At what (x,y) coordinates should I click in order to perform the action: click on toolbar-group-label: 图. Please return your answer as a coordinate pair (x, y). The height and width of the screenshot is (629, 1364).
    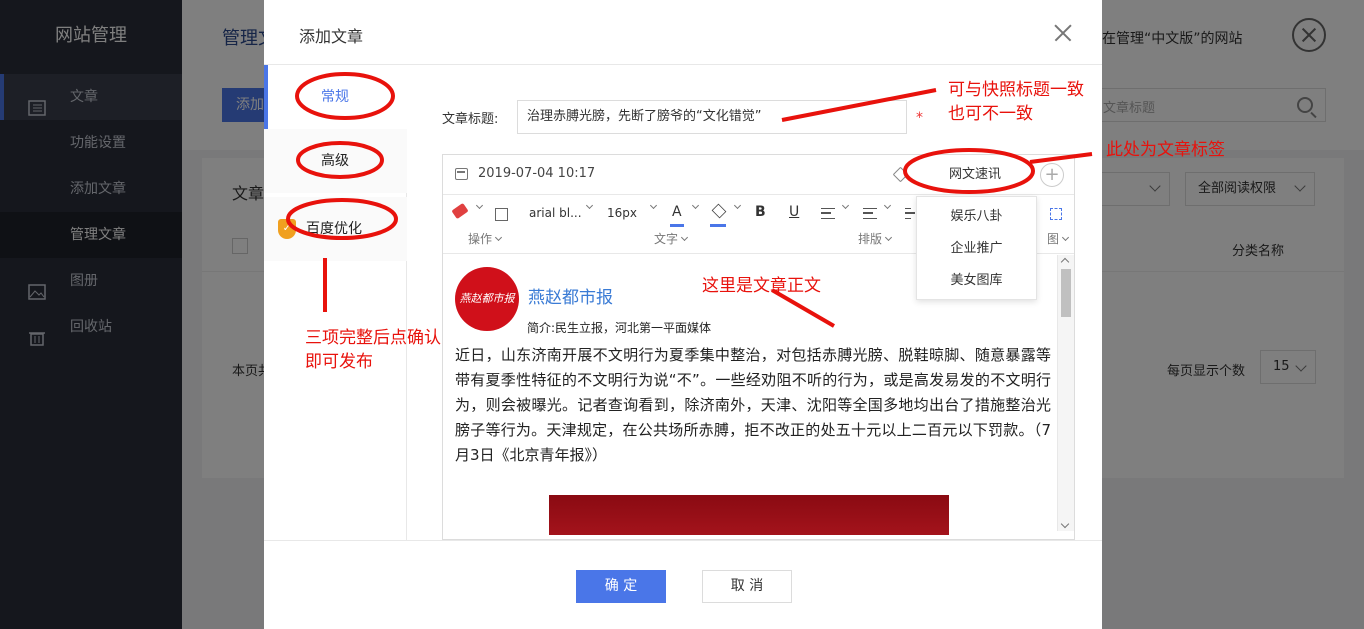
    Looking at the image, I should click on (1058, 238).